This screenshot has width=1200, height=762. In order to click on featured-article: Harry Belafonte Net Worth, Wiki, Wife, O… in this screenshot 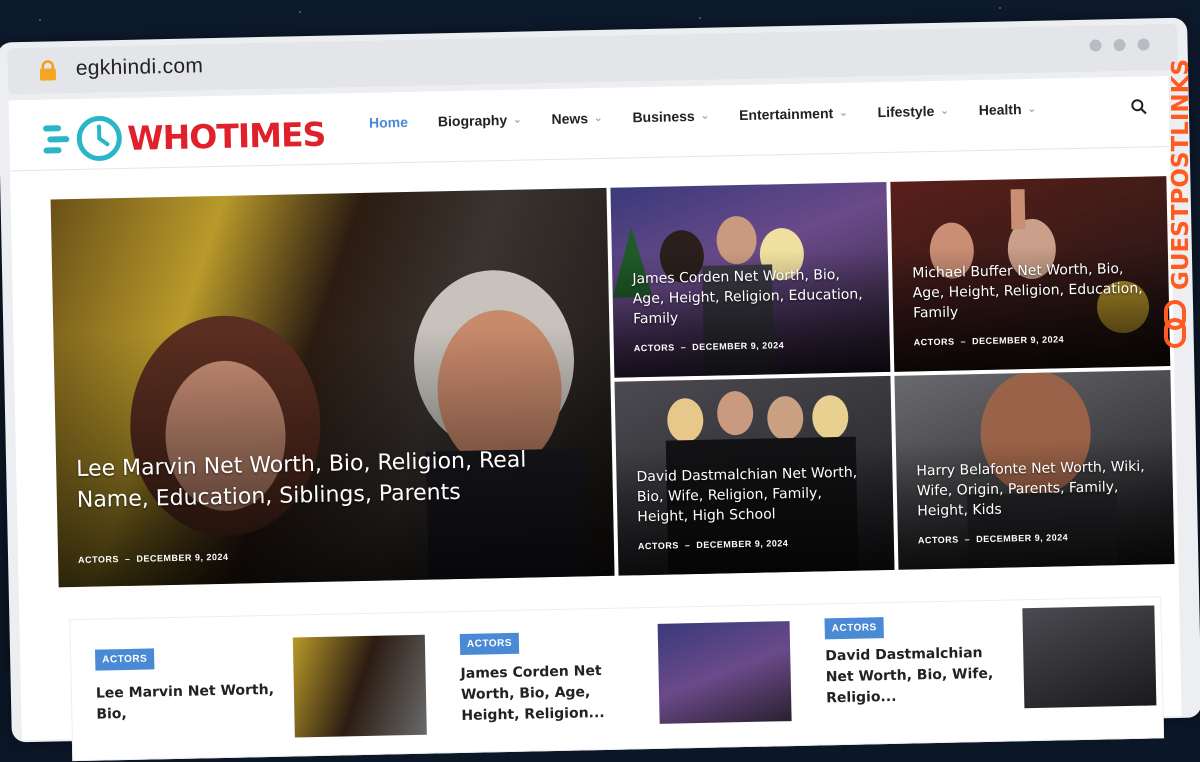, I will do `click(1034, 470)`.